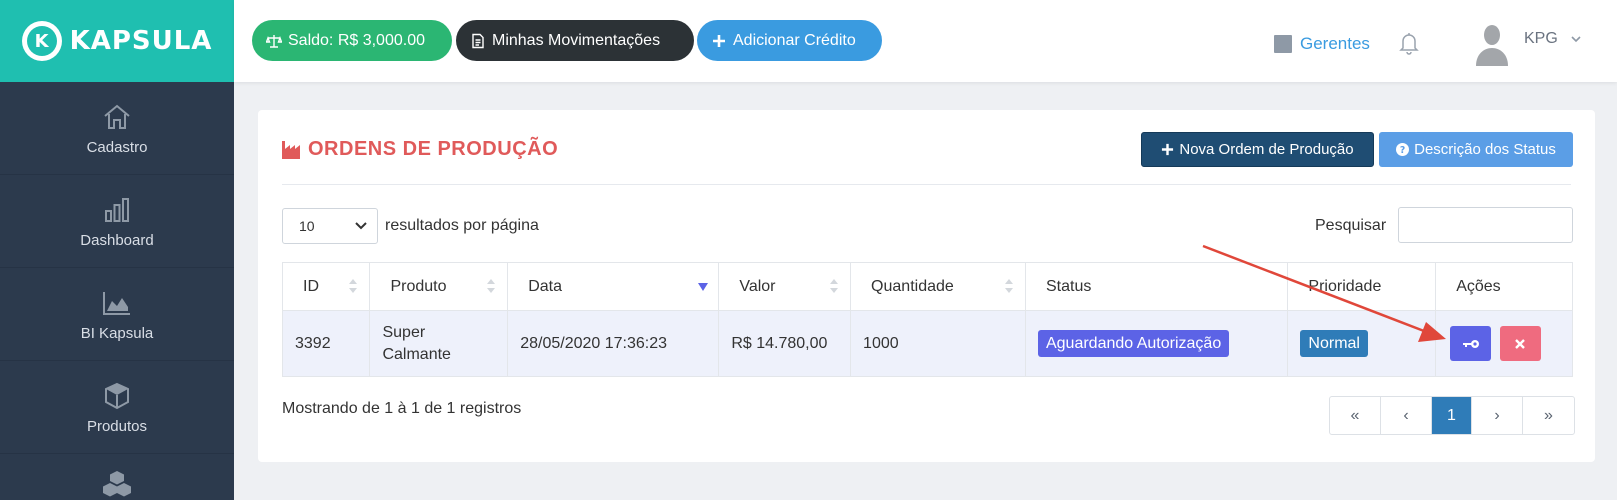 The image size is (1617, 500). I want to click on brand-logo: K KAPSULA, so click(117, 41).